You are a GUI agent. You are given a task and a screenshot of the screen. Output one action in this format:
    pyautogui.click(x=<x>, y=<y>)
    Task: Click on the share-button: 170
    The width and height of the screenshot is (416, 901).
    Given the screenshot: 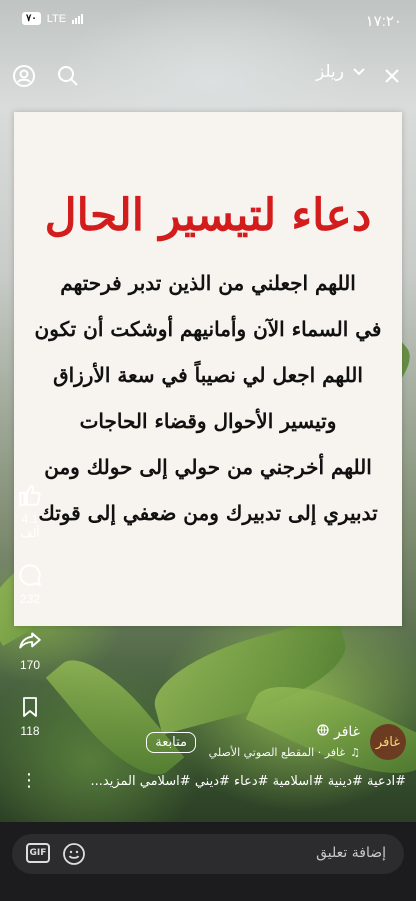 What is the action you would take?
    pyautogui.click(x=30, y=650)
    